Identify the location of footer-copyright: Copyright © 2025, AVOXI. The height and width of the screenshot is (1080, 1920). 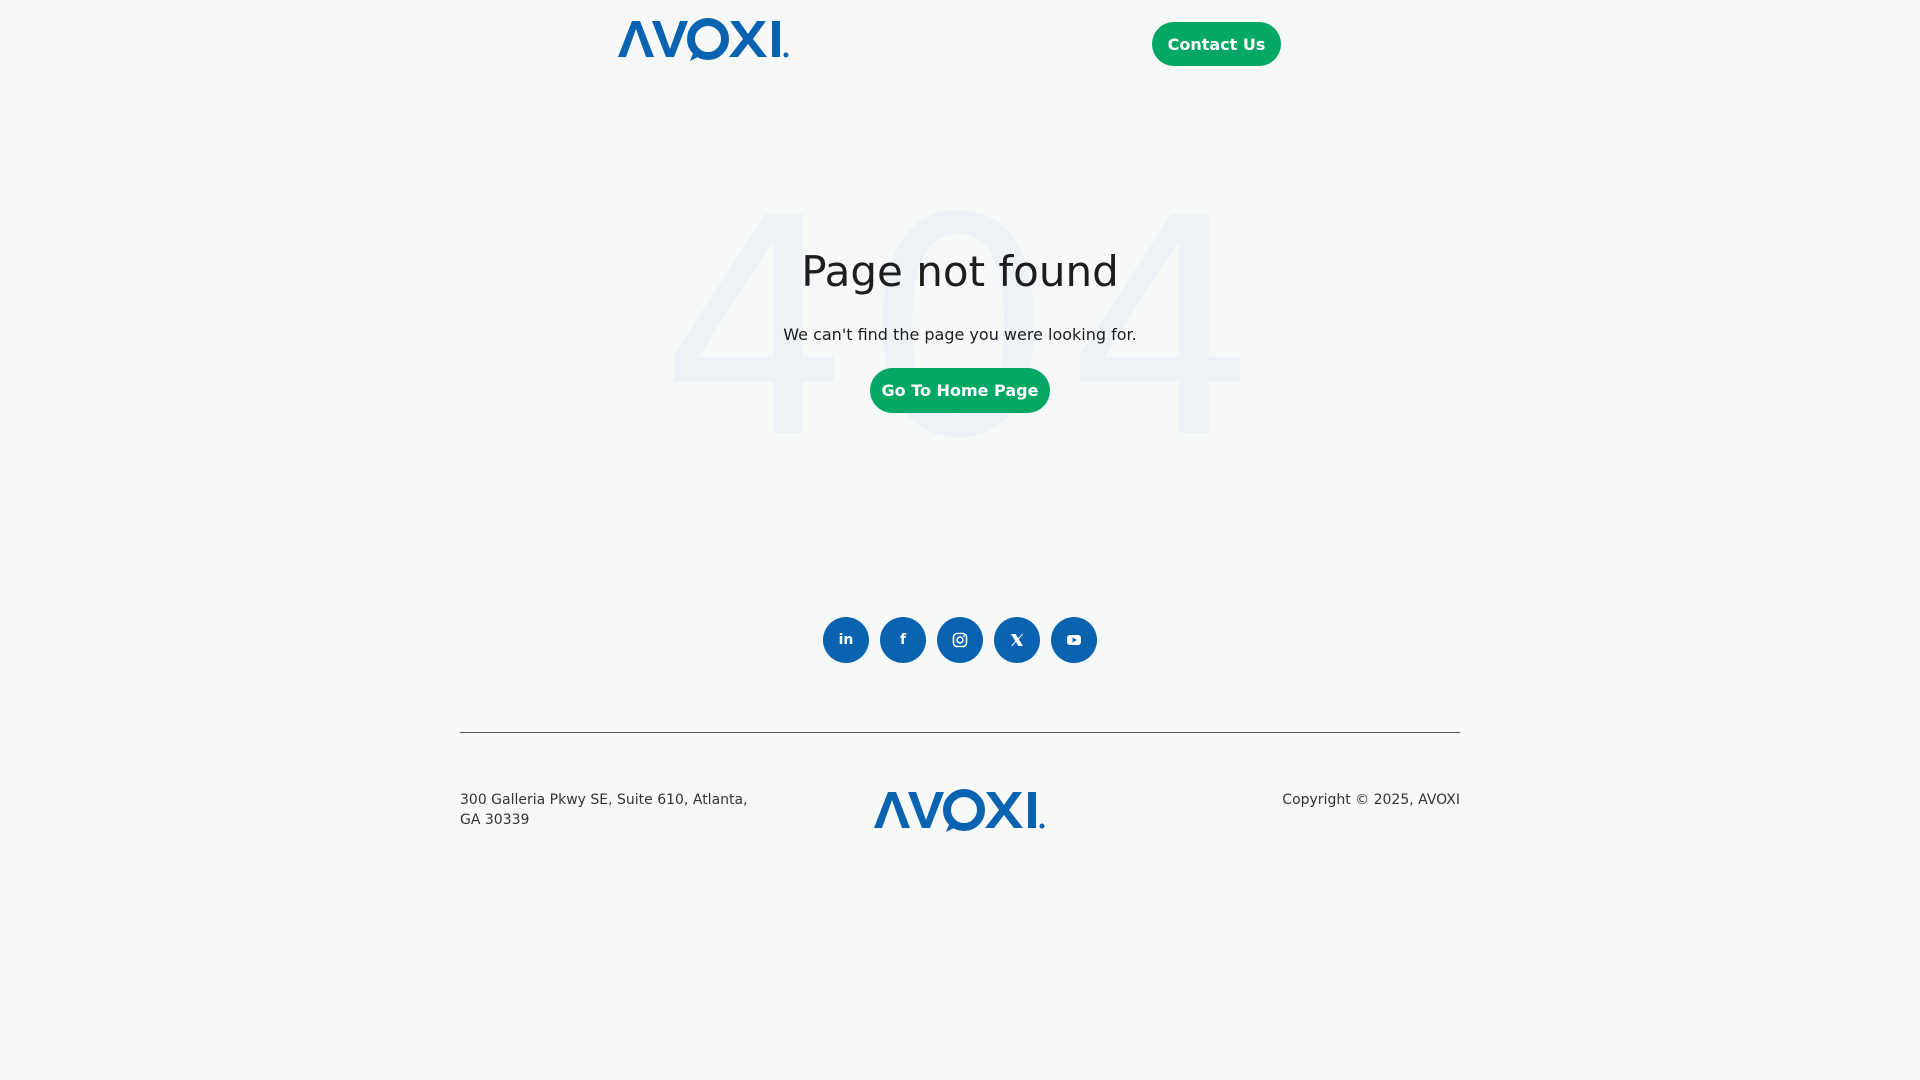
(1371, 800).